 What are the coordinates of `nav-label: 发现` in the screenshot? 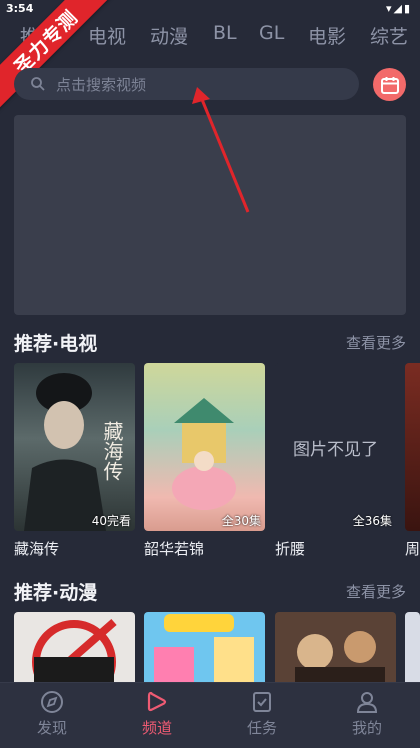 It's located at (51, 728).